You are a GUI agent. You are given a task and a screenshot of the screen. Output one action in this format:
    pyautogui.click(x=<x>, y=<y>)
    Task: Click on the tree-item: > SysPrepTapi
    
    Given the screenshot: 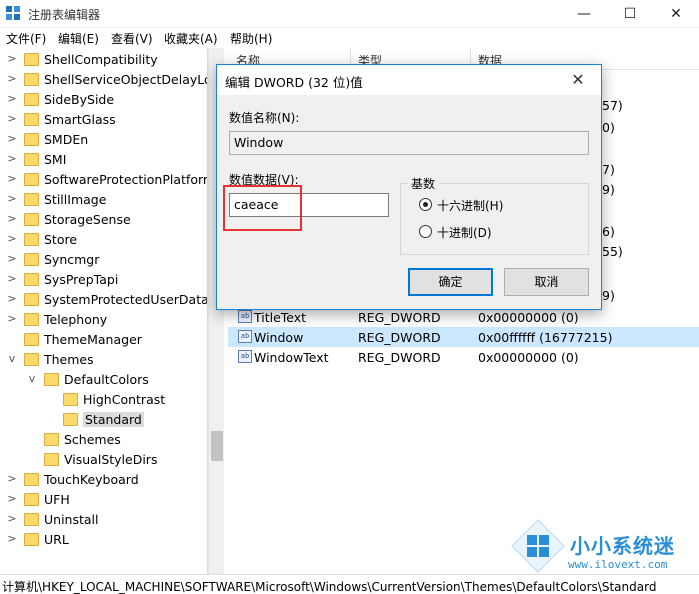 What is the action you would take?
    pyautogui.click(x=103, y=280)
    